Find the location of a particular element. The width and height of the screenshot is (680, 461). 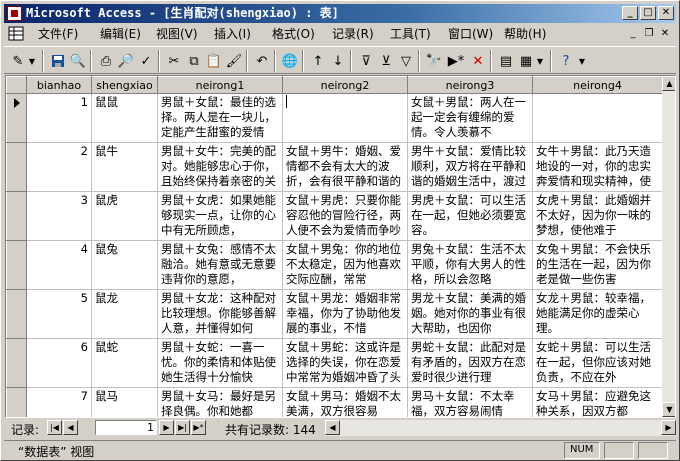

scroll-right-icon: ▶ is located at coordinates (668, 427).